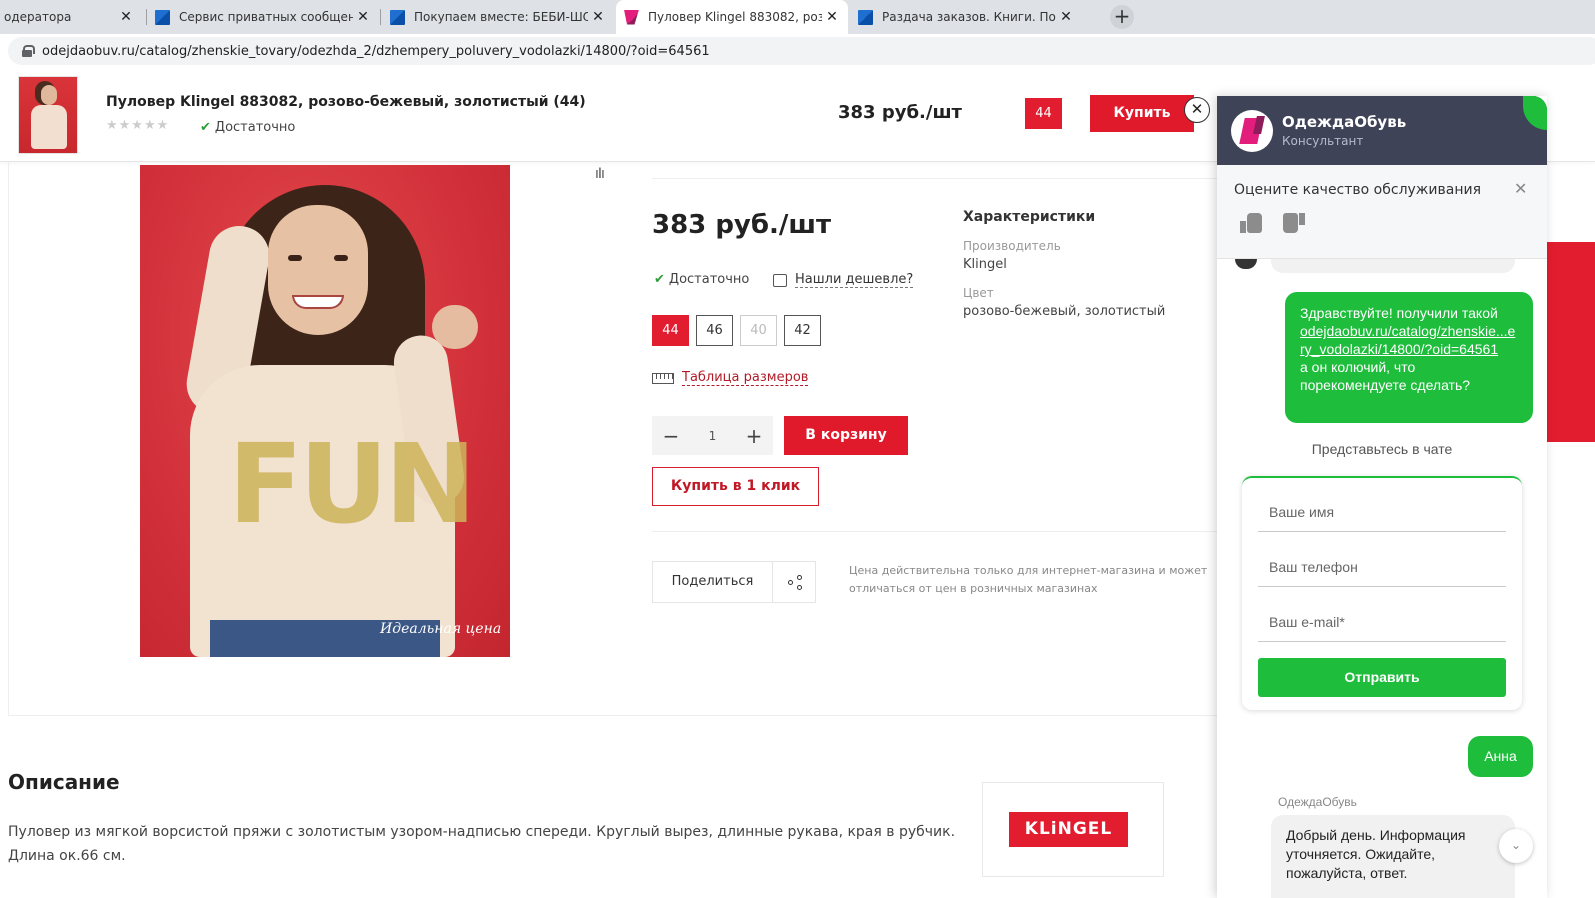 The width and height of the screenshot is (1595, 898). What do you see at coordinates (48, 115) in the screenshot?
I see `product-thumbnail` at bounding box center [48, 115].